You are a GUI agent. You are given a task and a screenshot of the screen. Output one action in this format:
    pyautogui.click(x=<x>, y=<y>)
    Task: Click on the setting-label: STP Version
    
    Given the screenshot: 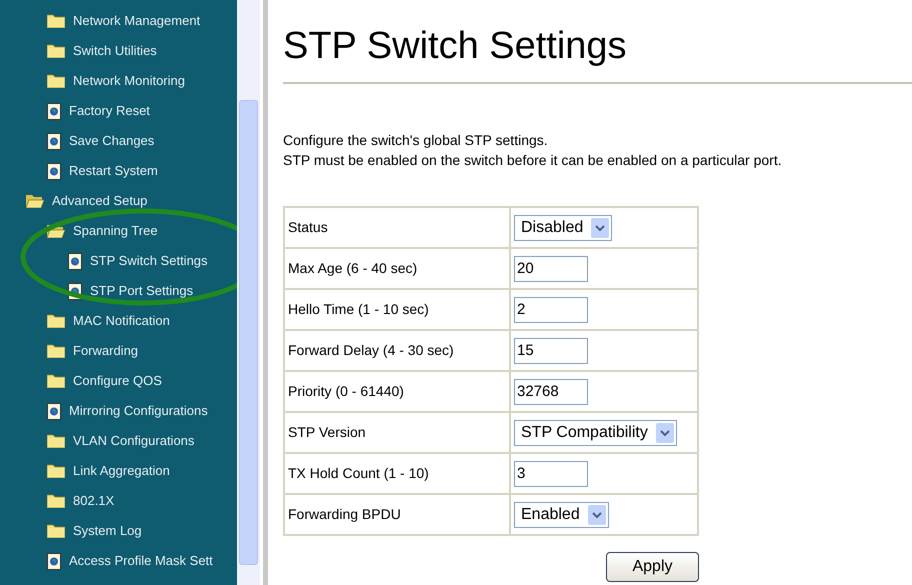 What is the action you would take?
    pyautogui.click(x=397, y=432)
    